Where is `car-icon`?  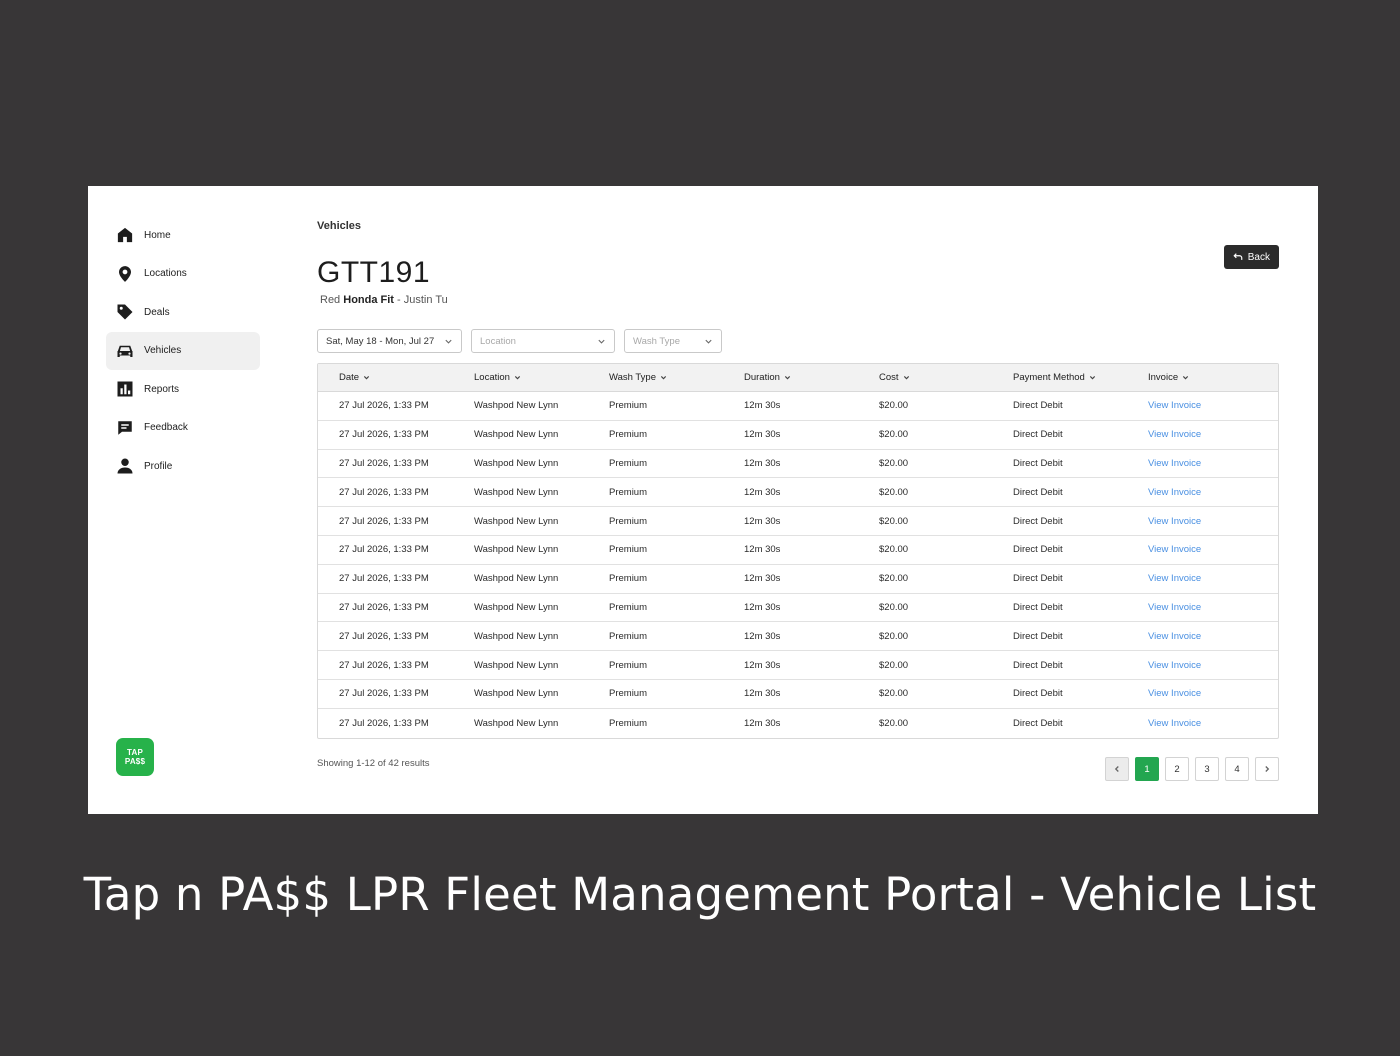
car-icon is located at coordinates (125, 351).